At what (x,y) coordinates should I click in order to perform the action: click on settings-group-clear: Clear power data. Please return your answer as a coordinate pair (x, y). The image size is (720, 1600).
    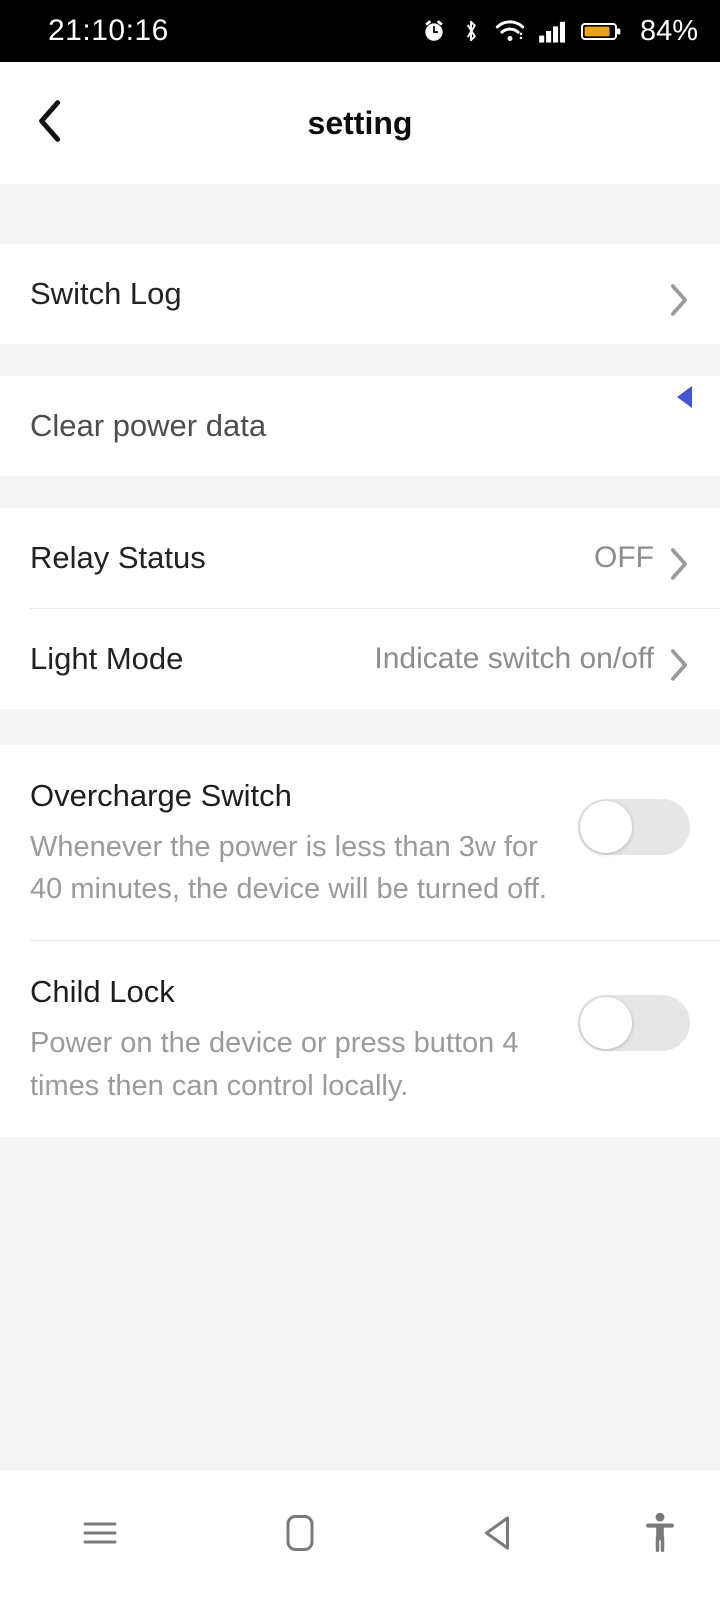
    Looking at the image, I should click on (360, 426).